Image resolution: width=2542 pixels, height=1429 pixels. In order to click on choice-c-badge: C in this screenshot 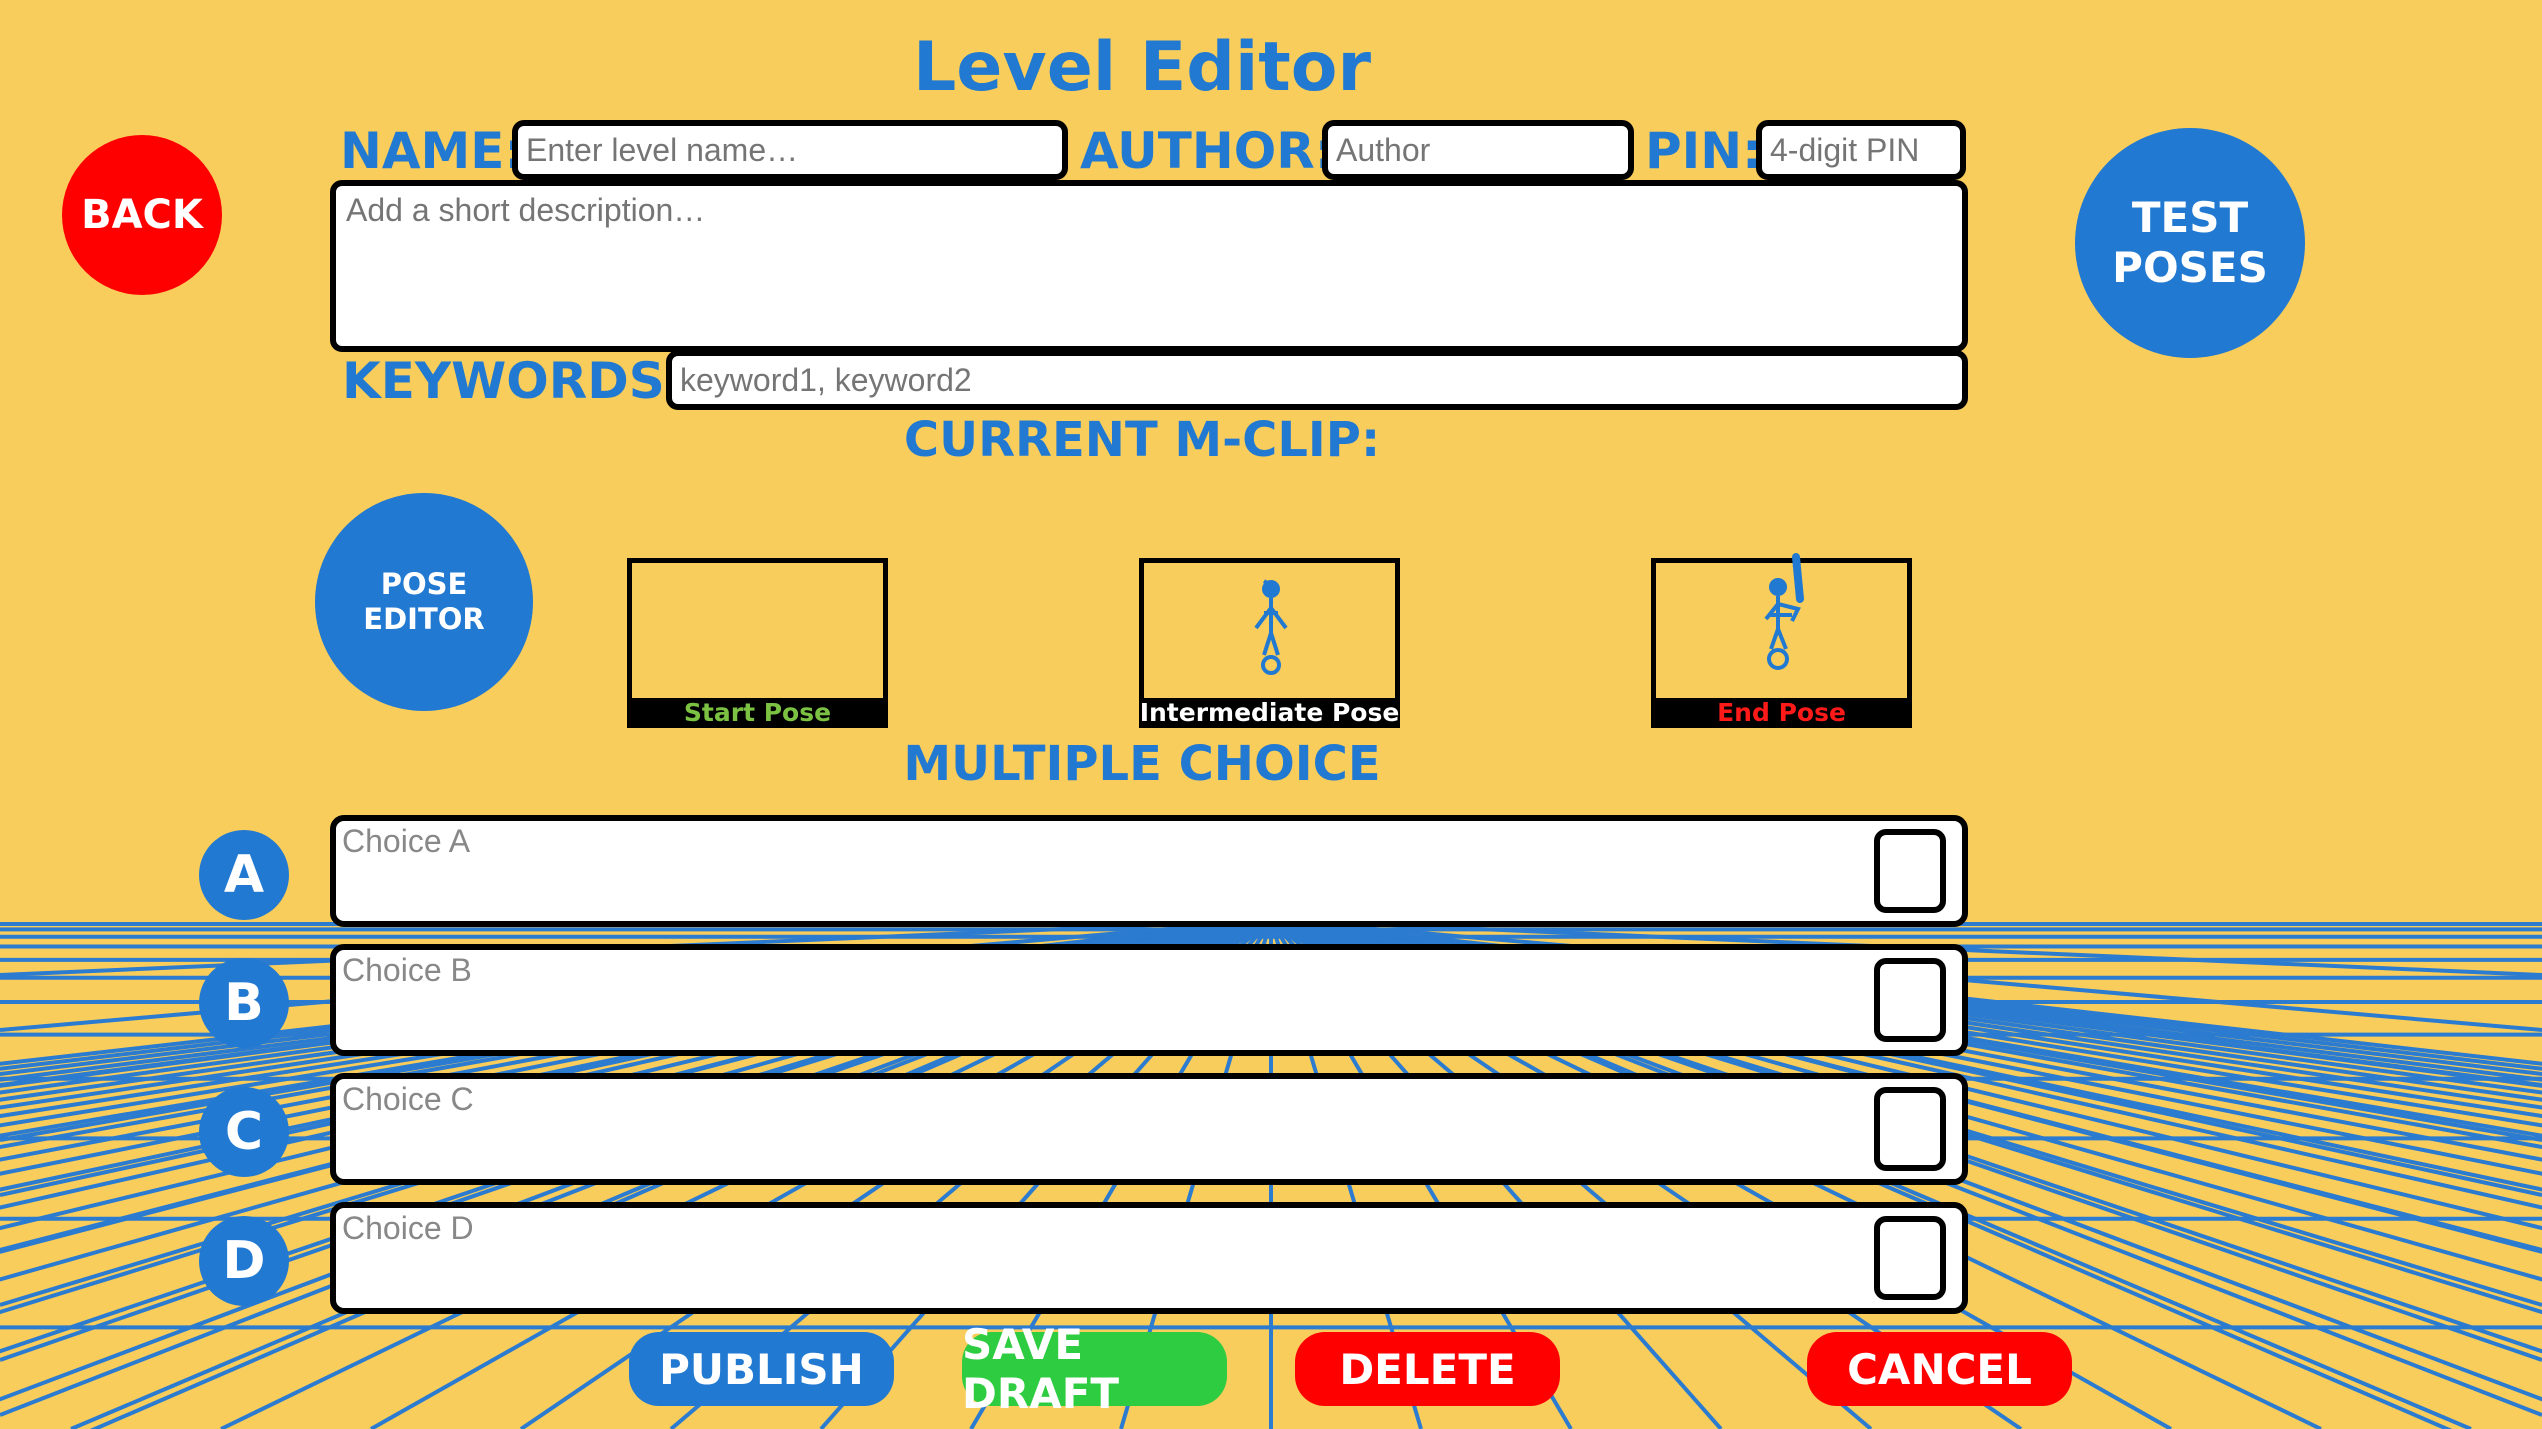, I will do `click(244, 1132)`.